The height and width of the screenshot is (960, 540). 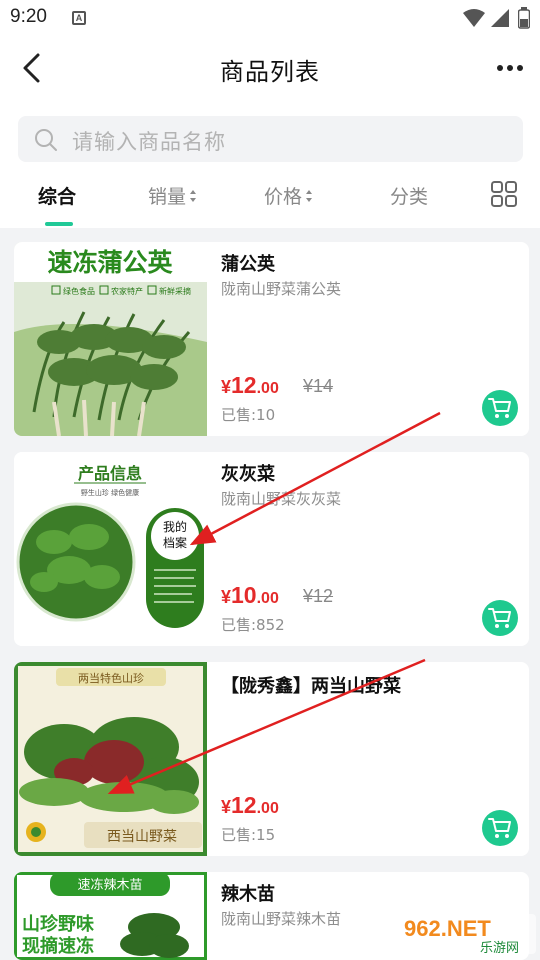 What do you see at coordinates (248, 835) in the screenshot?
I see `sold-count: 已售:15` at bounding box center [248, 835].